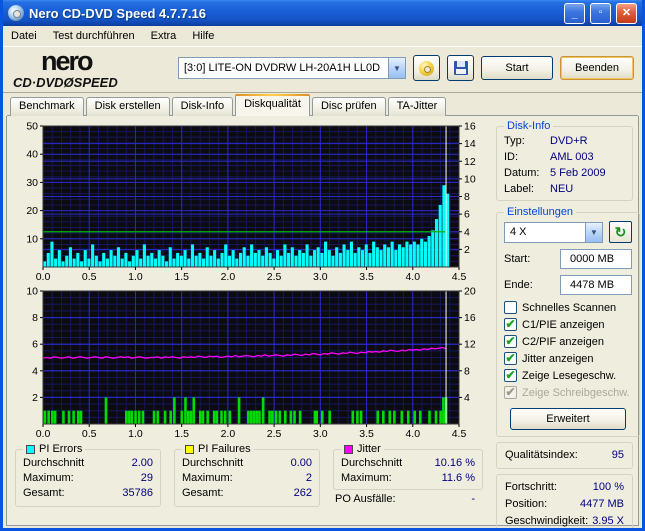  Describe the element at coordinates (518, 232) in the screenshot. I see `speed-select-value: 4 X` at that location.